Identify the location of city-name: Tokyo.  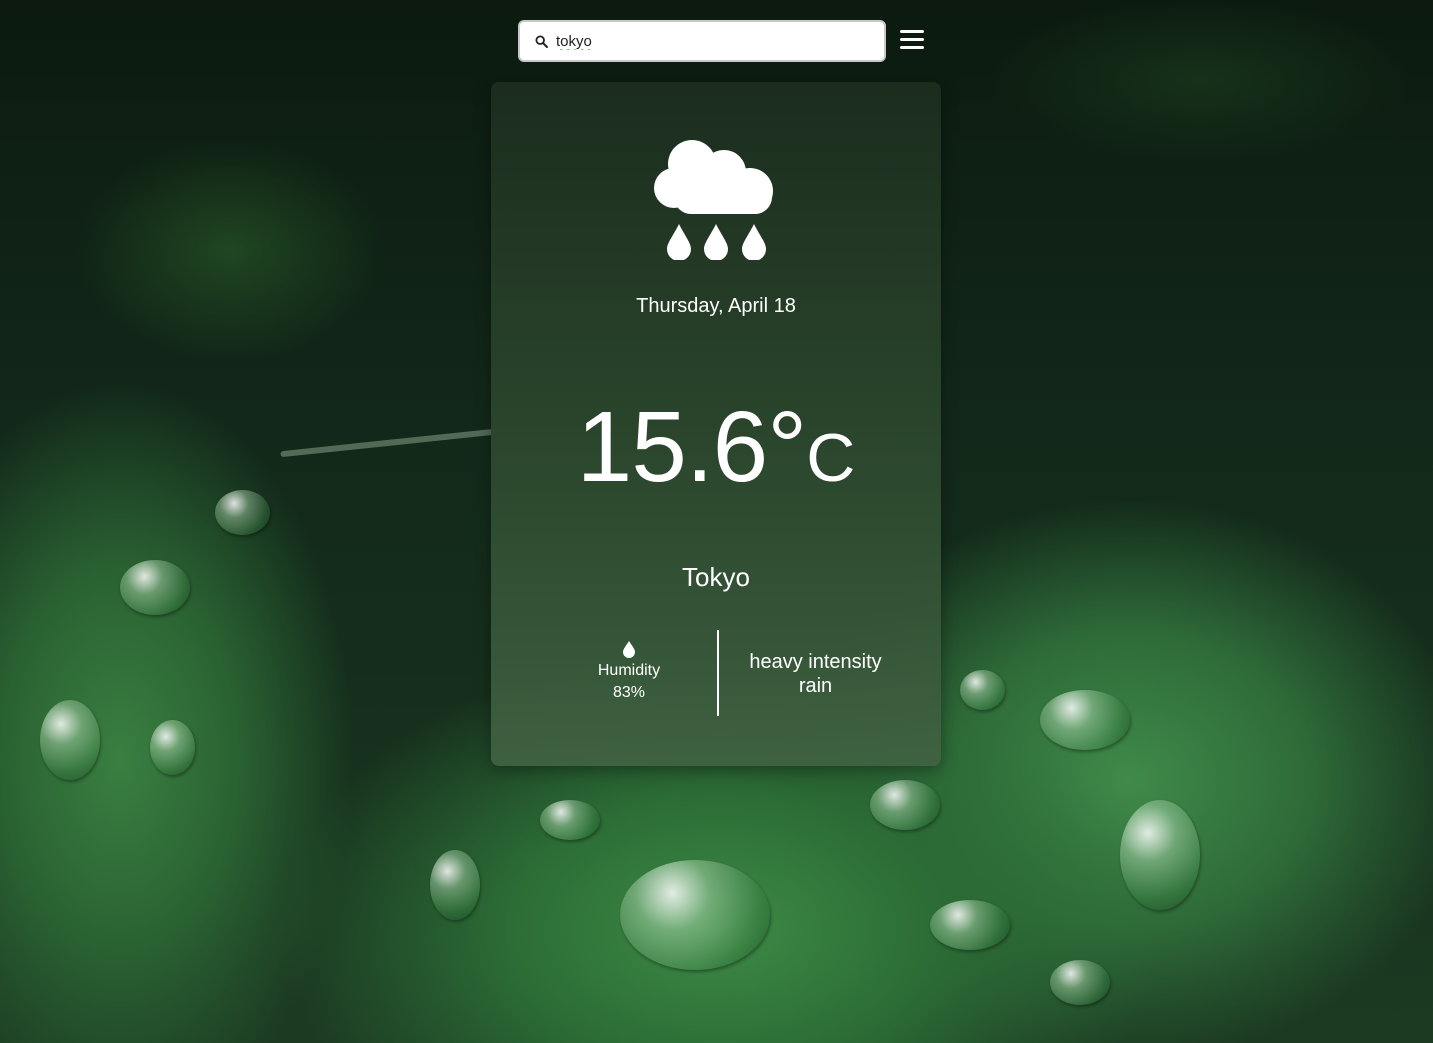
(716, 577).